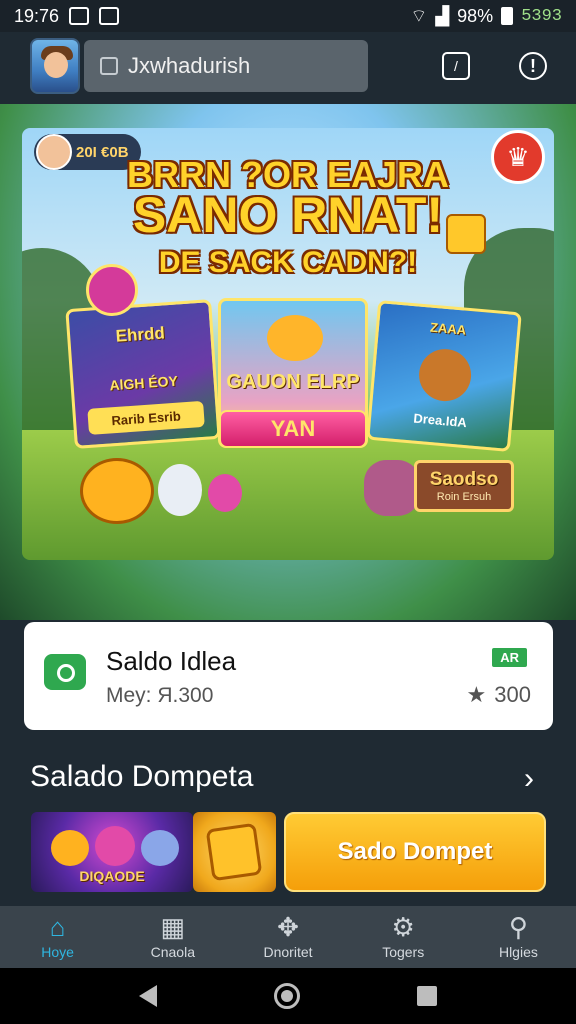 The width and height of the screenshot is (576, 1024). I want to click on promo-thumbnail-label: DIQAODE, so click(112, 876).